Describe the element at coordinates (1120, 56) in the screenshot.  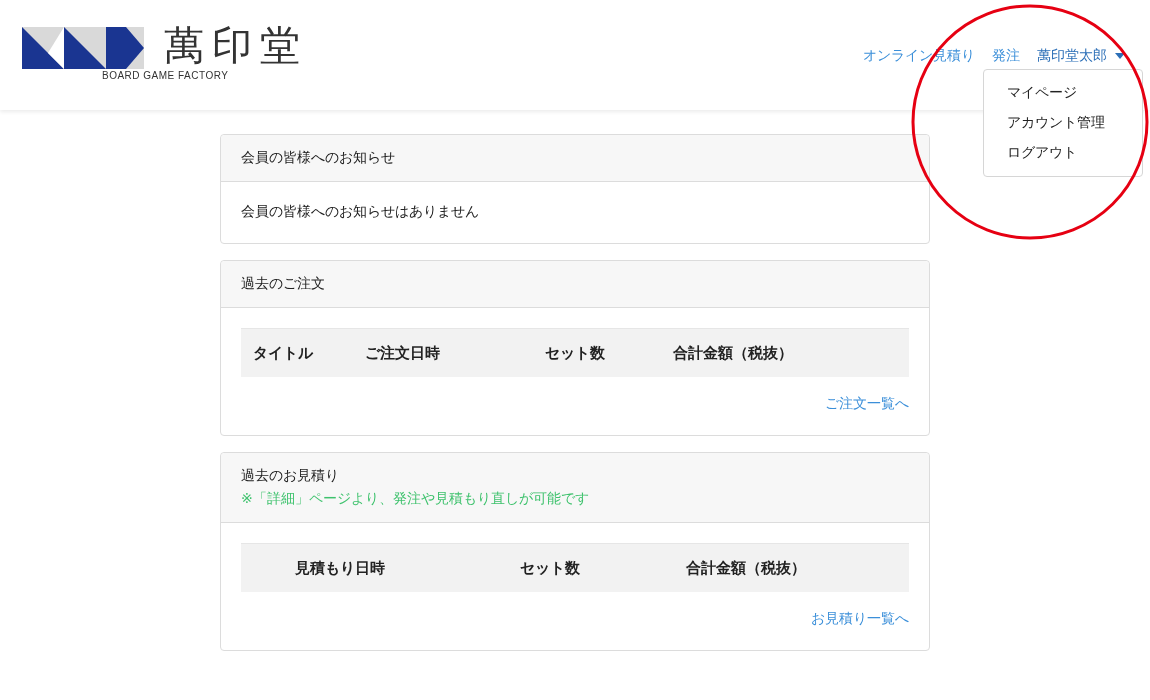
I see `caret-icon` at that location.